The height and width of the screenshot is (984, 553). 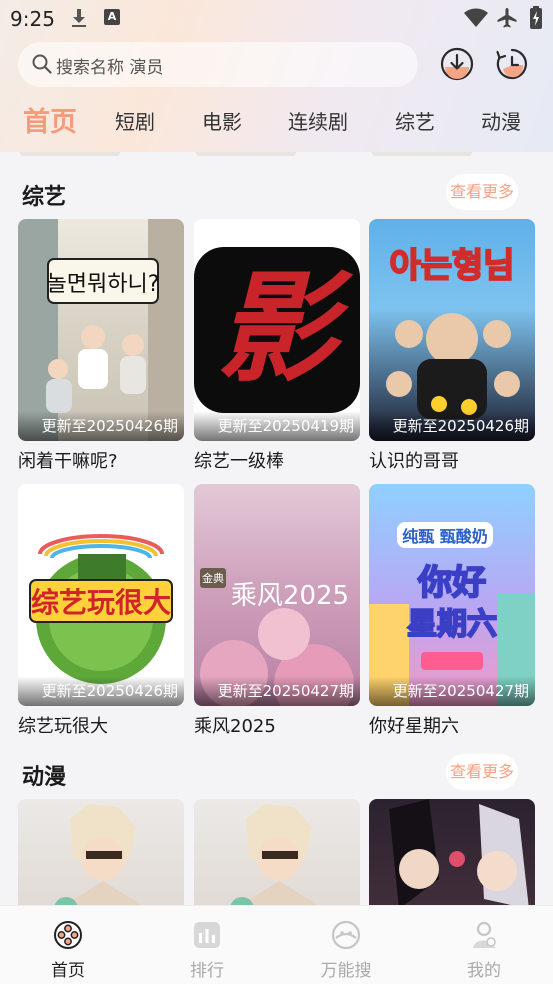 I want to click on variety-card: 纯甄 甄酸奶 你好 星期六 更新至20250427期 你好星期六, so click(x=452, y=611).